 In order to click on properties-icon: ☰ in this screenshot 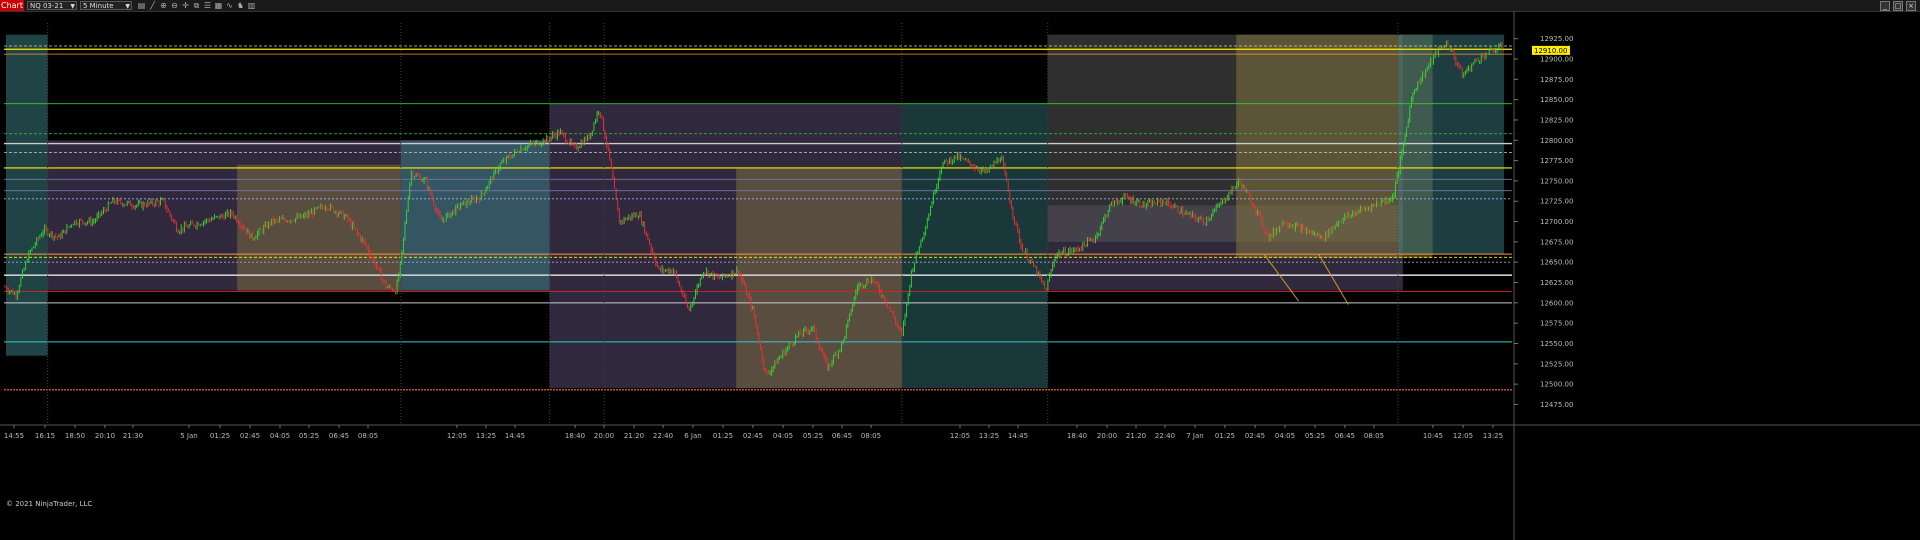, I will do `click(207, 5)`.